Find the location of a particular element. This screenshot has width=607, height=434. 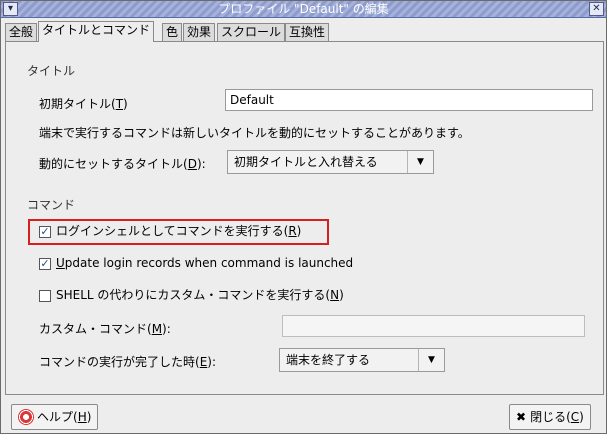

tab-title-and-command: タイトルとコマンド is located at coordinates (96, 31).